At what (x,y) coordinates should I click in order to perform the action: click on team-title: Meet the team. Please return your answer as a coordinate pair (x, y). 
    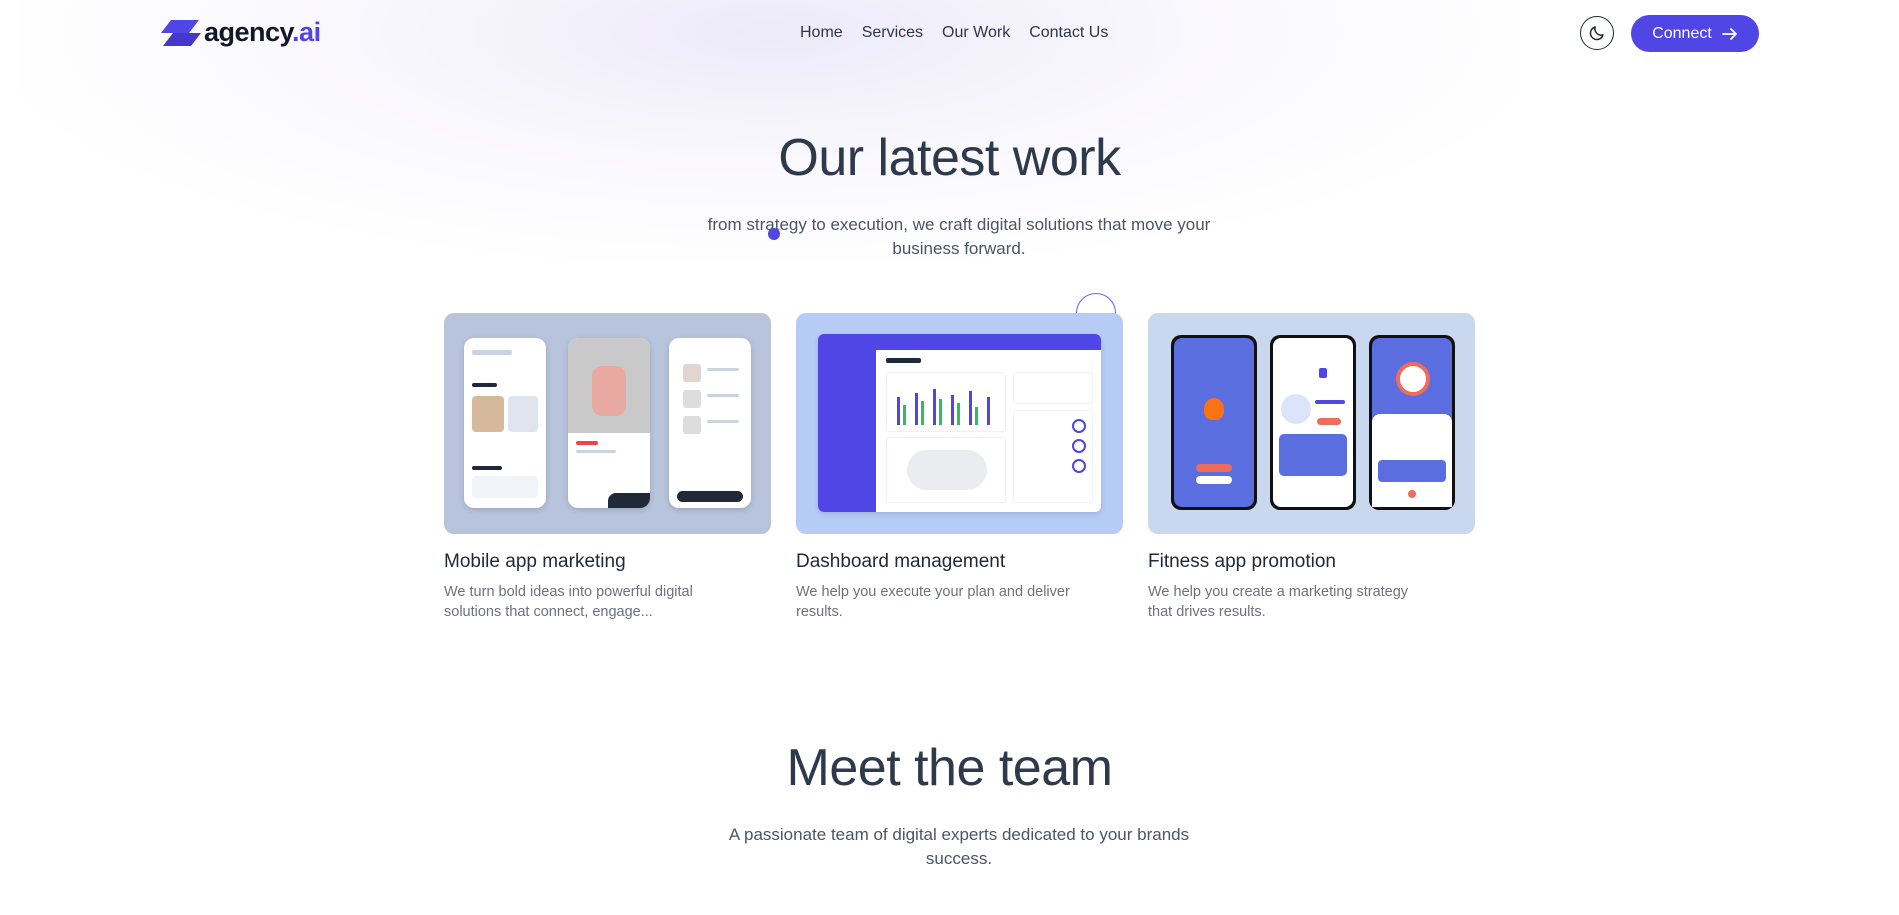
    Looking at the image, I should click on (949, 768).